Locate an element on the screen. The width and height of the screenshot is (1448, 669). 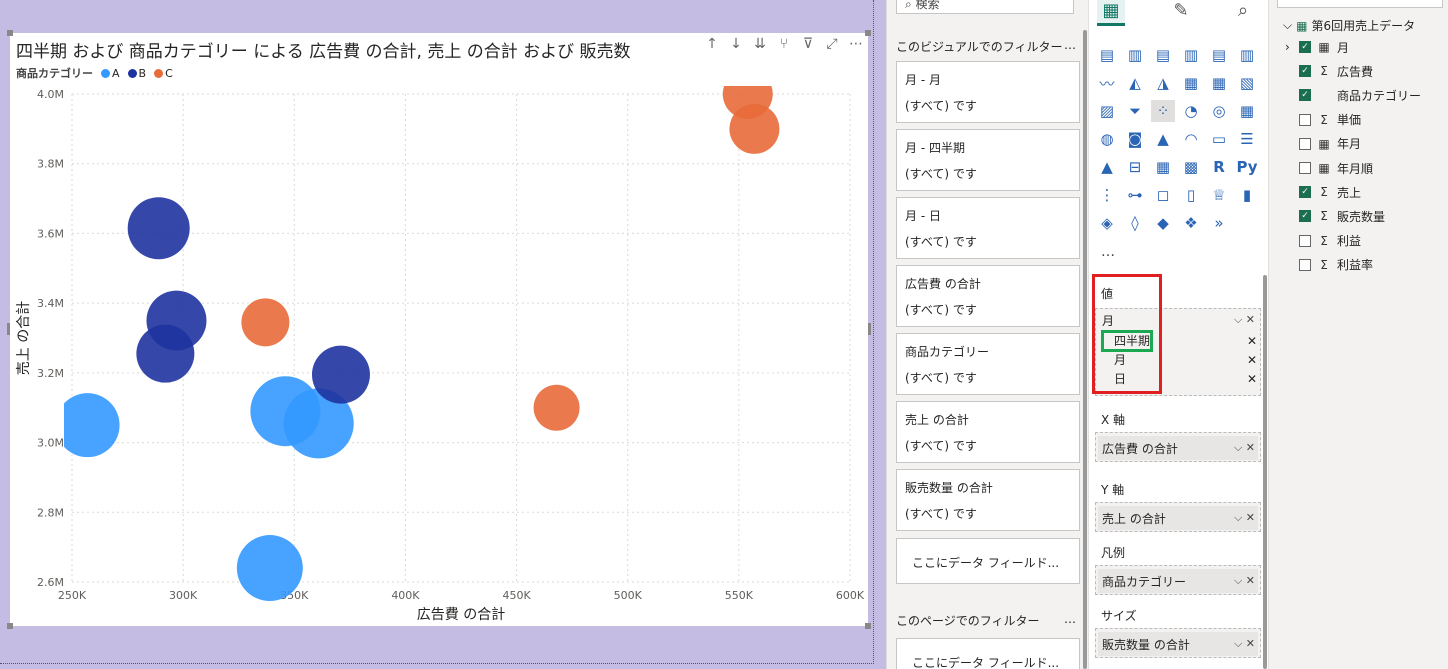
filter-card: 売上 の合計 (すべて) です is located at coordinates (988, 432).